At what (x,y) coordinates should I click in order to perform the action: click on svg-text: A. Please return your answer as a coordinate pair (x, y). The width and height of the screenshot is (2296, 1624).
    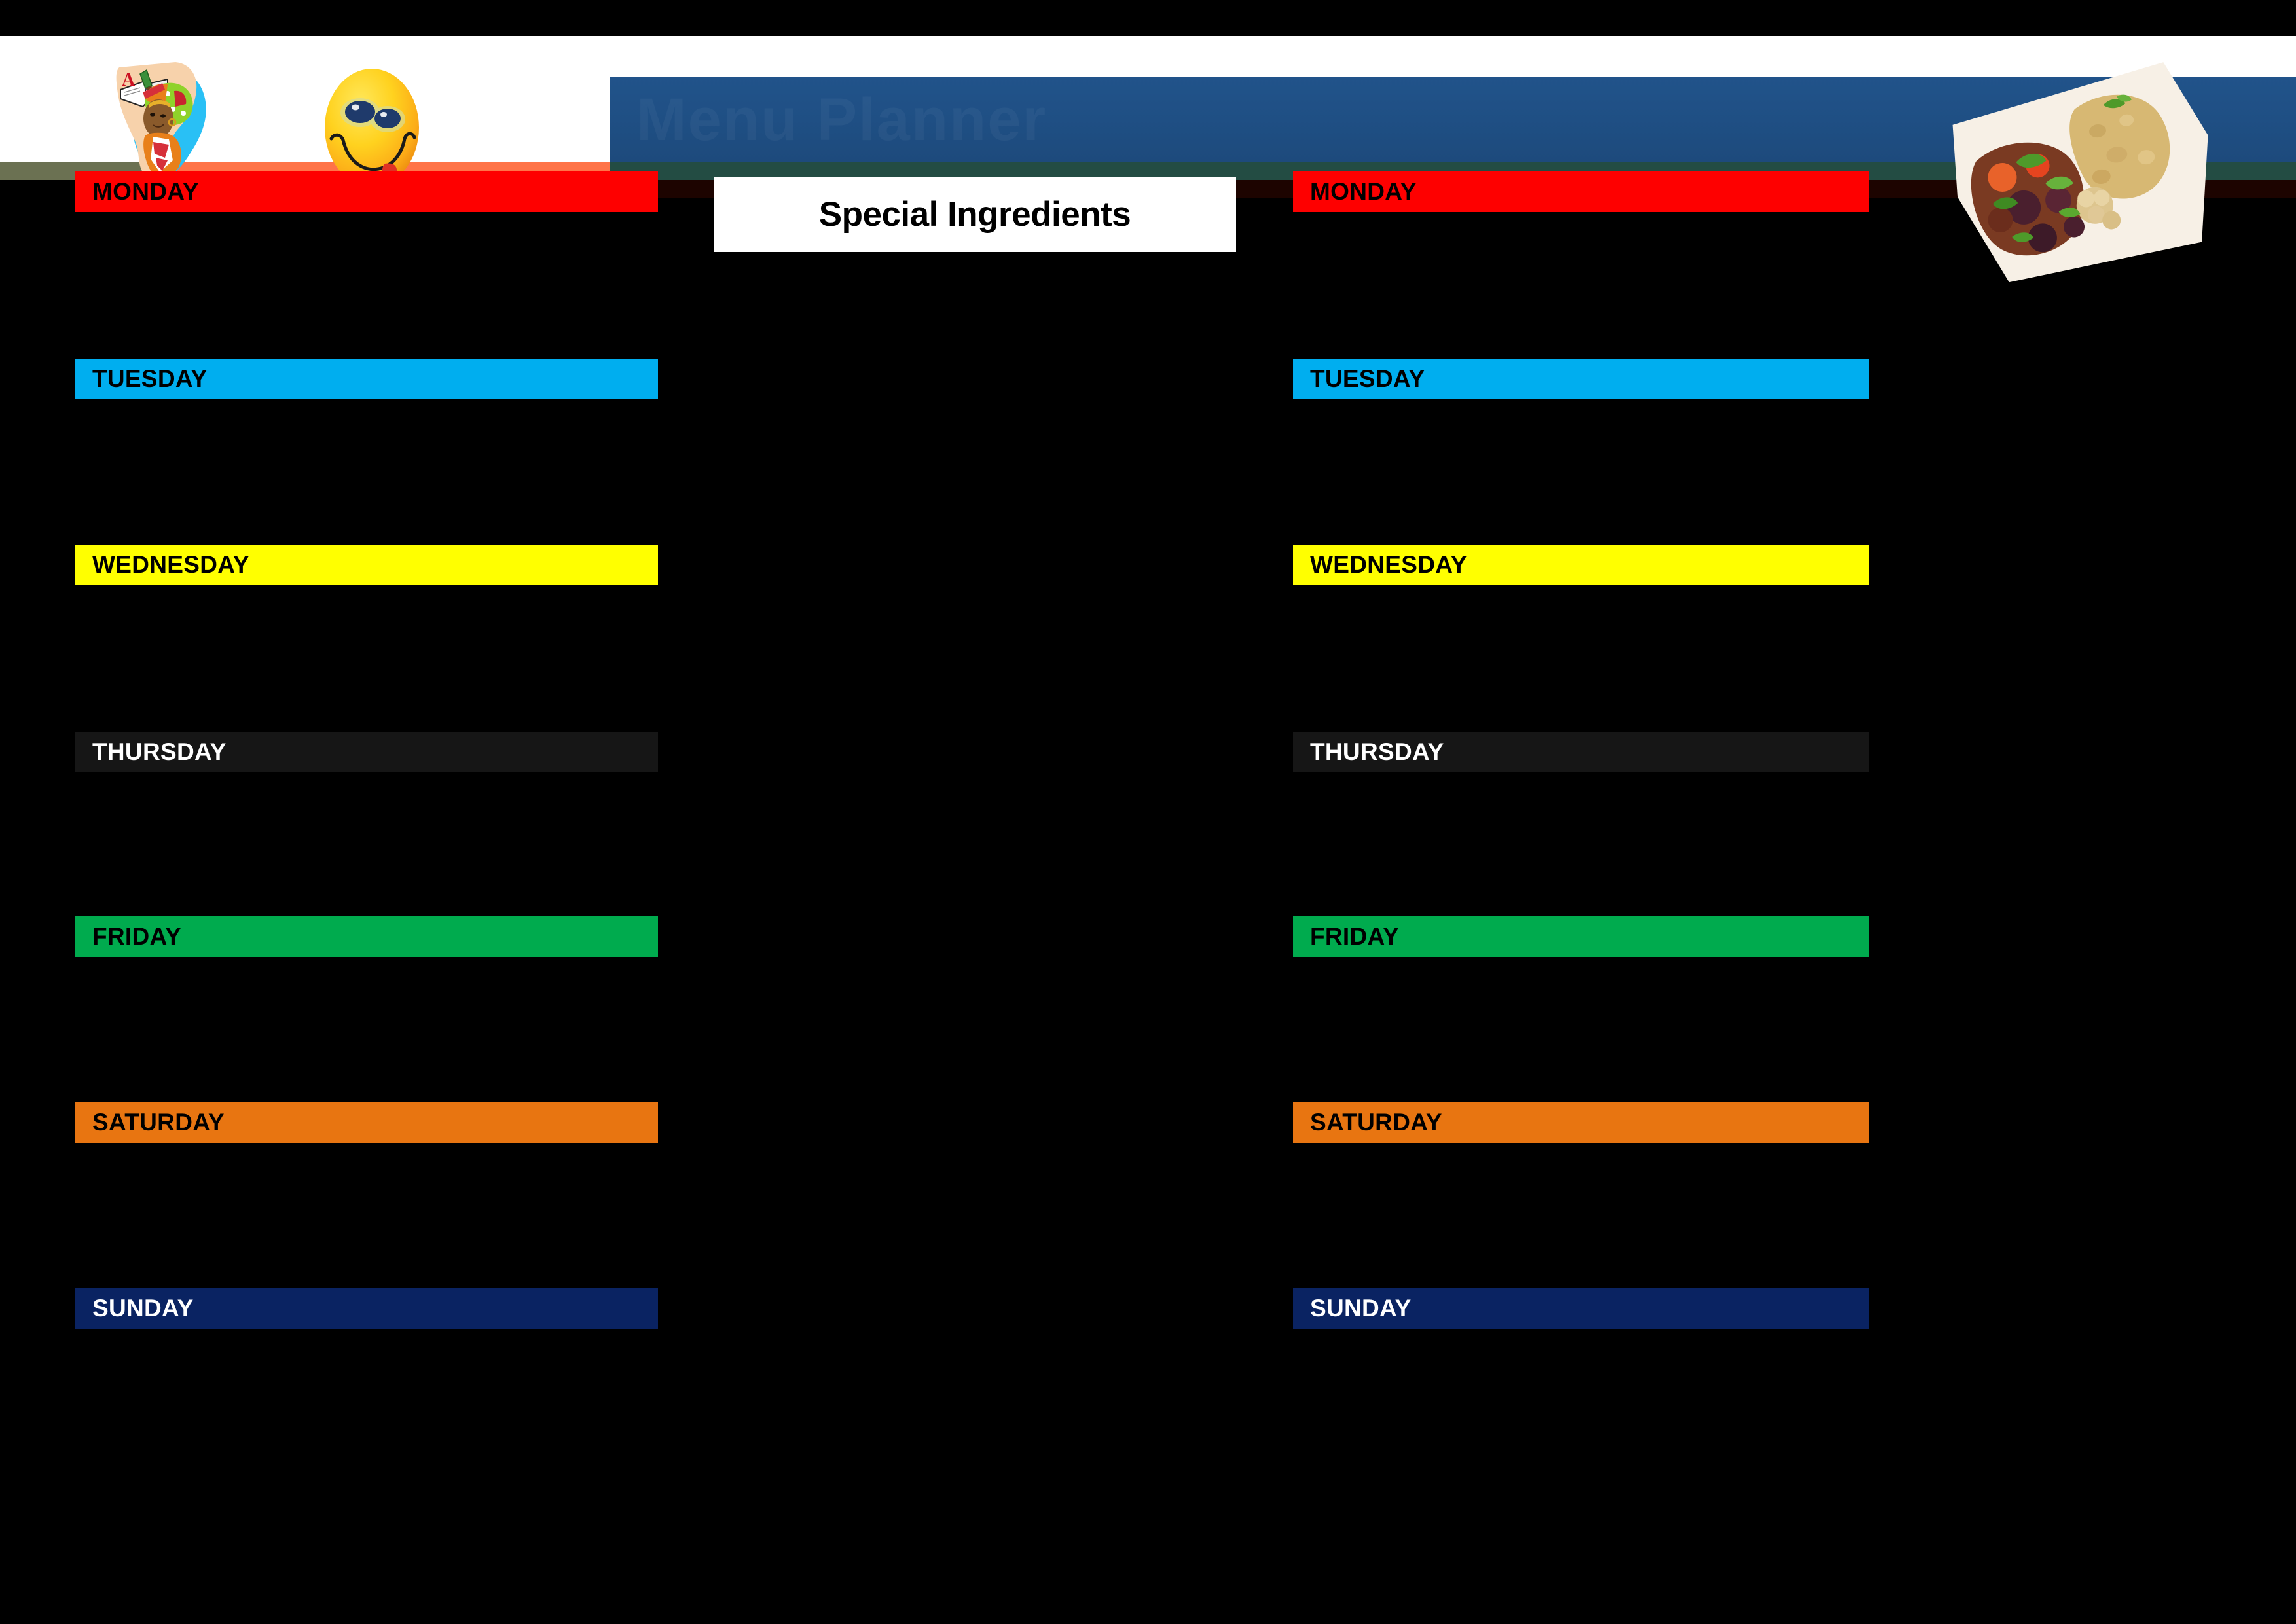
    Looking at the image, I should click on (129, 80).